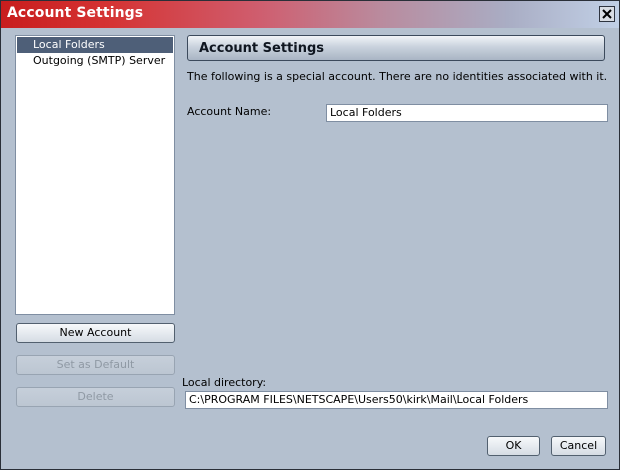 The height and width of the screenshot is (470, 620). What do you see at coordinates (75, 13) in the screenshot?
I see `window-title: Account Settings` at bounding box center [75, 13].